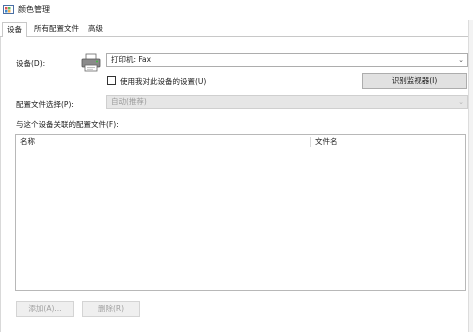 This screenshot has height=332, width=473. I want to click on associated-profiles-label: 与这个设备关联的配置文件(F):, so click(67, 124).